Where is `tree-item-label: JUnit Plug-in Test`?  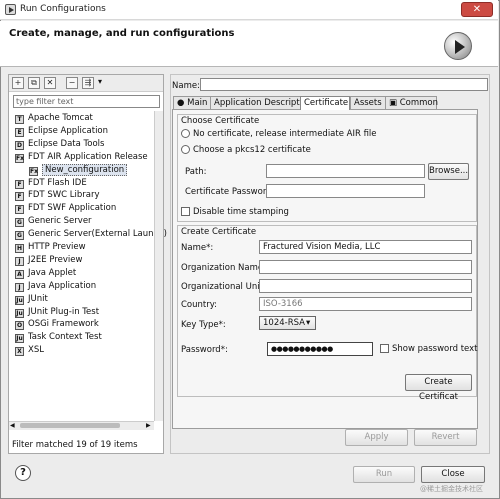
tree-item-label: JUnit Plug-in Test is located at coordinates (64, 311).